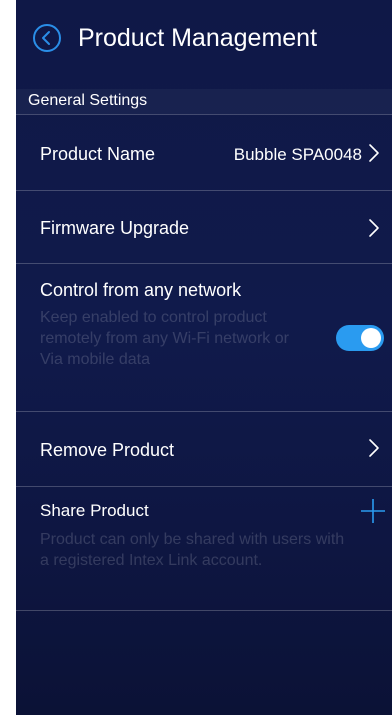 Image resolution: width=392 pixels, height=715 pixels. I want to click on divider, so click(204, 610).